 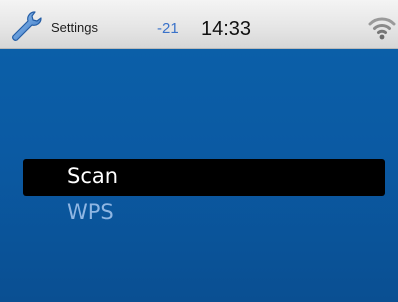 What do you see at coordinates (204, 213) in the screenshot?
I see `menu-item-wps: WPS` at bounding box center [204, 213].